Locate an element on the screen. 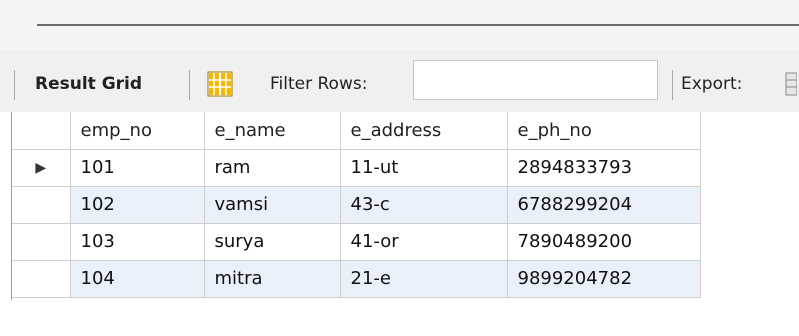 The width and height of the screenshot is (799, 336). table-row: ▶ 101 ram 11-ut 2894833793 is located at coordinates (356, 168).